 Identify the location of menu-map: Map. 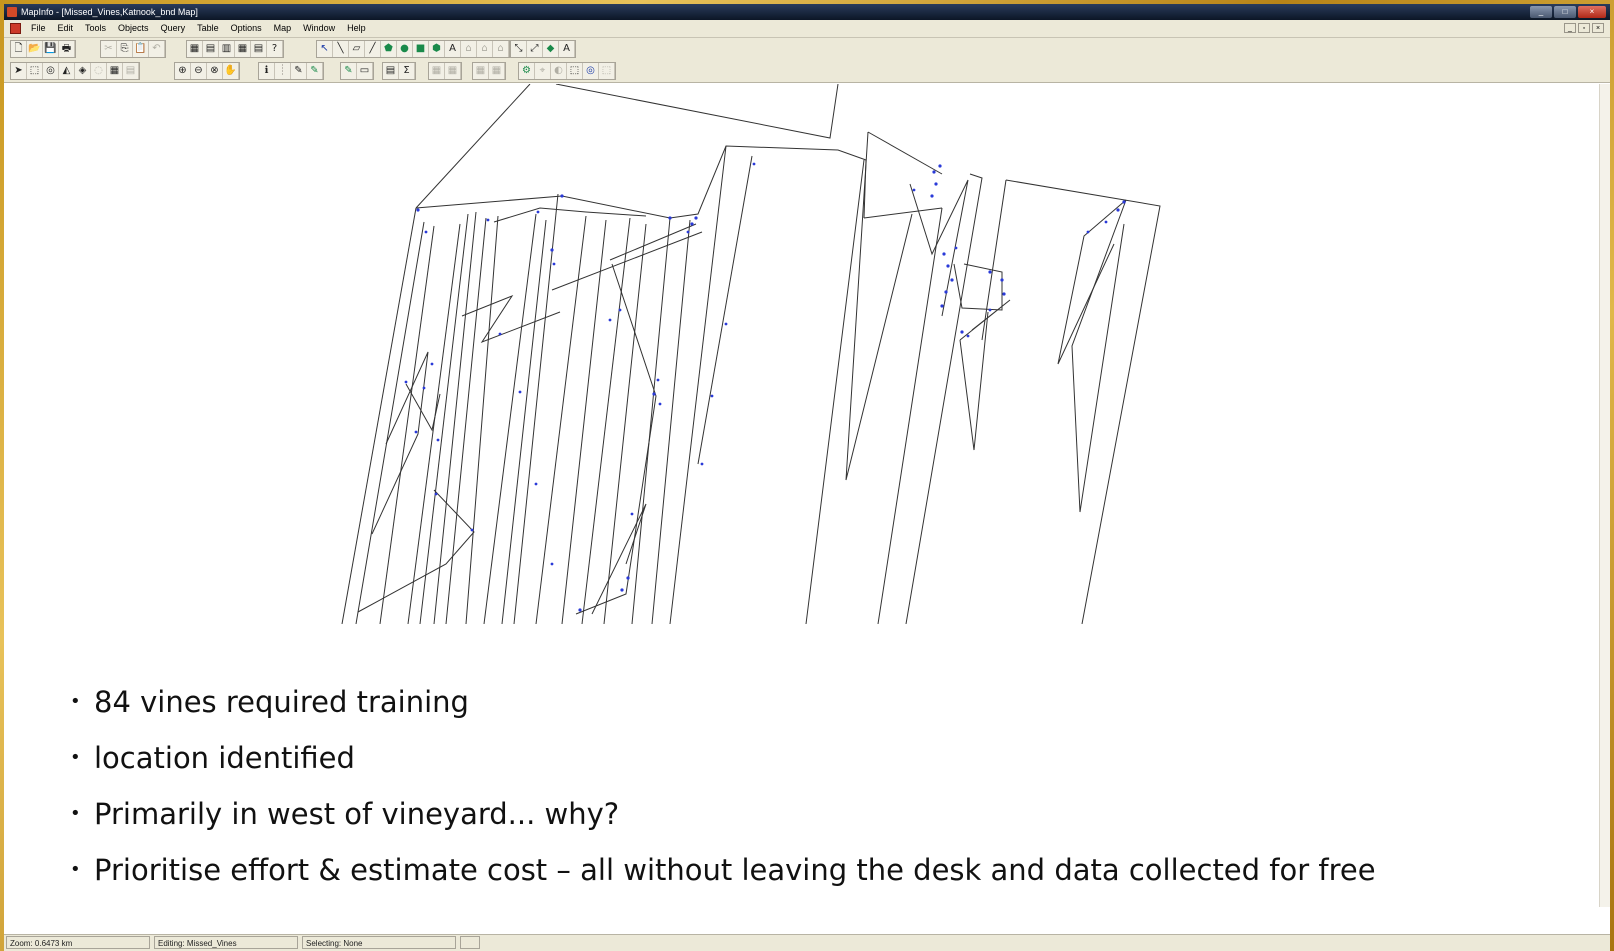
(283, 28).